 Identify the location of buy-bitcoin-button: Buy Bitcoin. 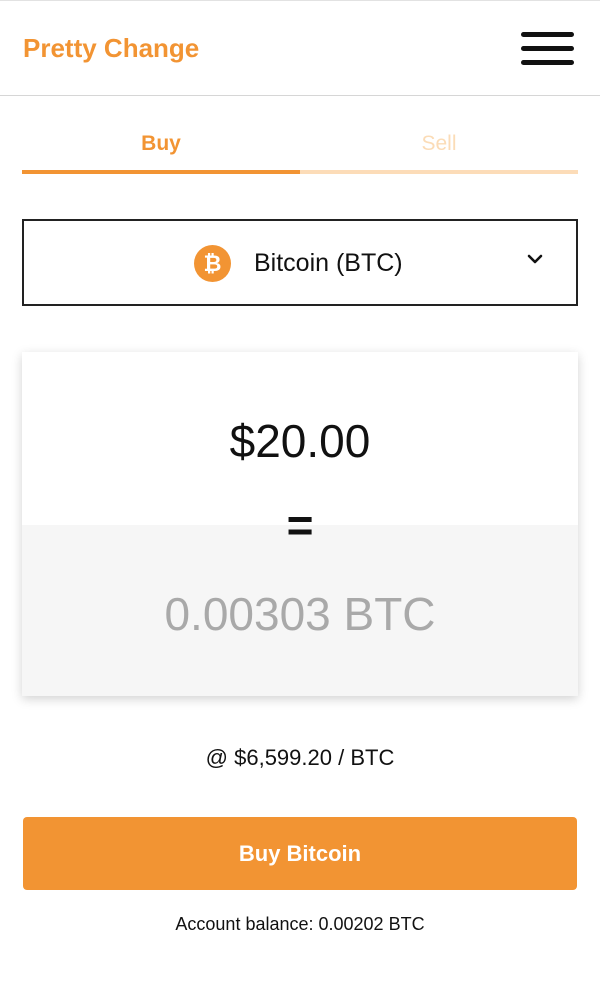
(300, 853).